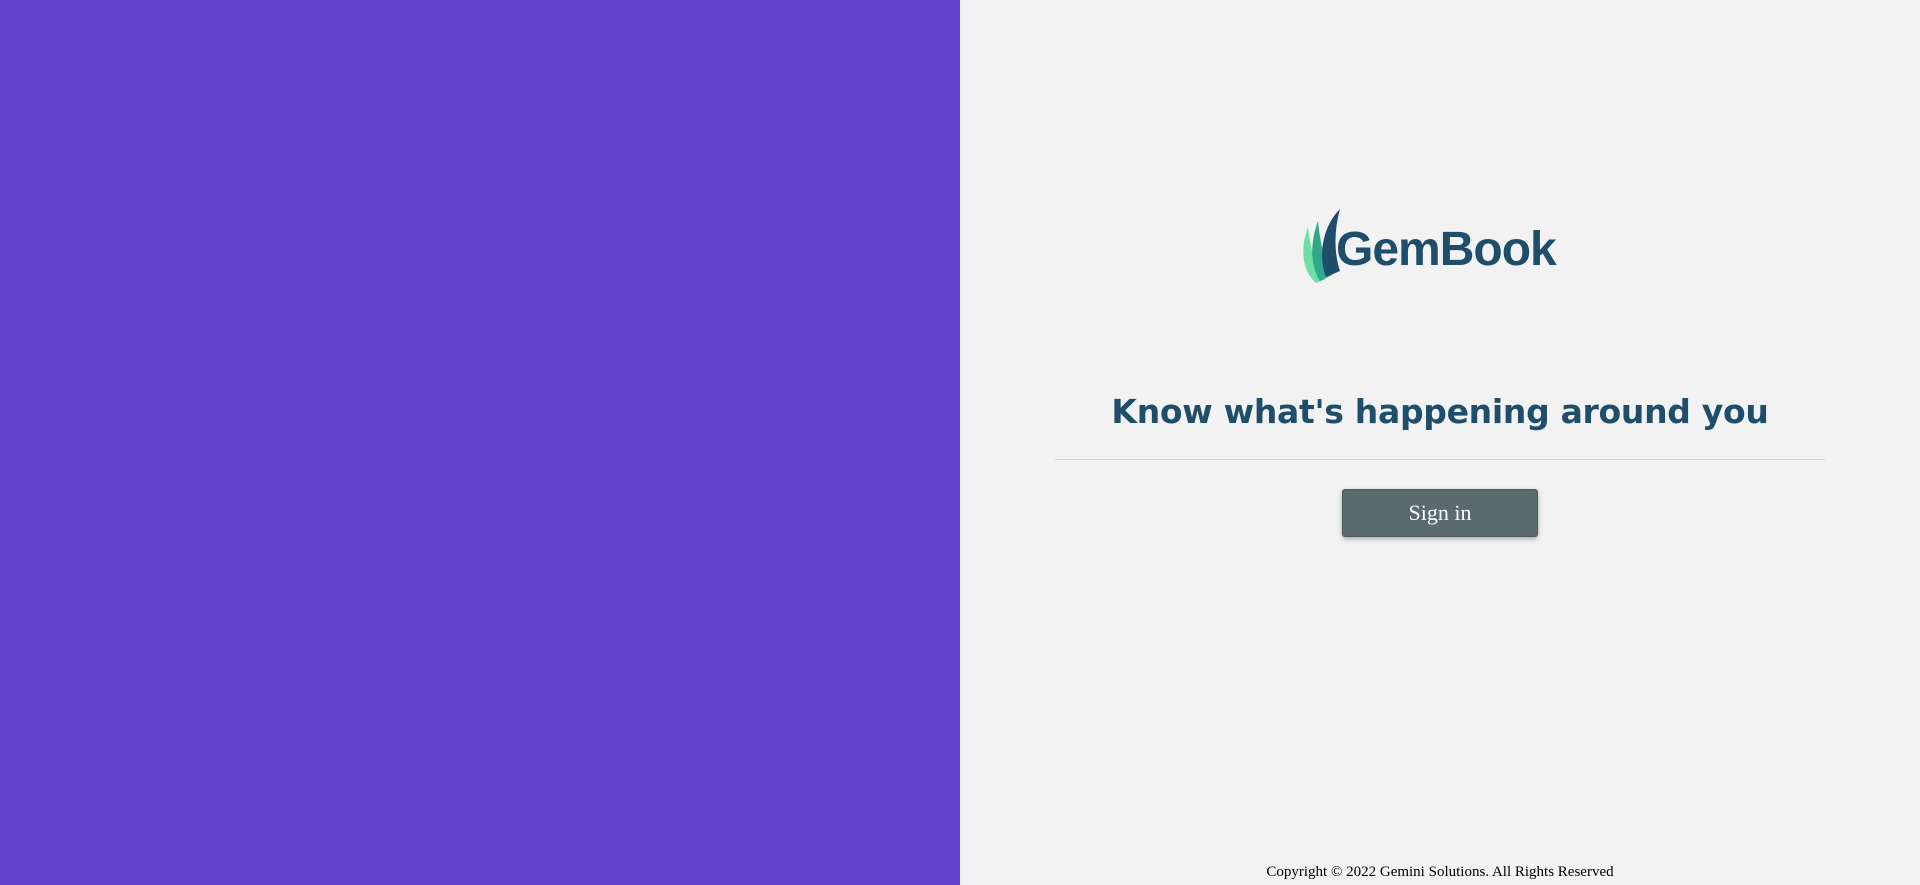  I want to click on sign-in-button: Sign in, so click(1440, 513).